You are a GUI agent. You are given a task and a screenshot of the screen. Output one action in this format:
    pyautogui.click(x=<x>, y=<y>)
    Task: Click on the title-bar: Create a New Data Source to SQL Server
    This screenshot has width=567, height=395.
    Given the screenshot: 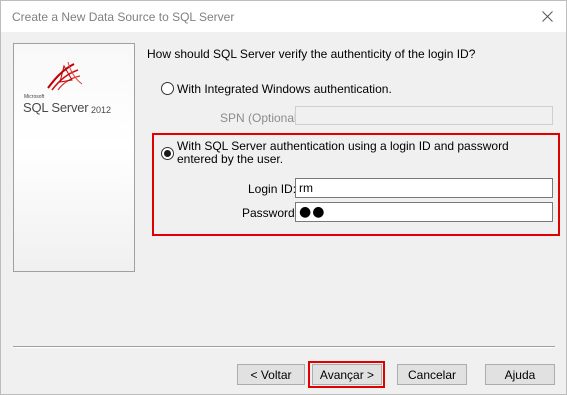 What is the action you would take?
    pyautogui.click(x=283, y=16)
    